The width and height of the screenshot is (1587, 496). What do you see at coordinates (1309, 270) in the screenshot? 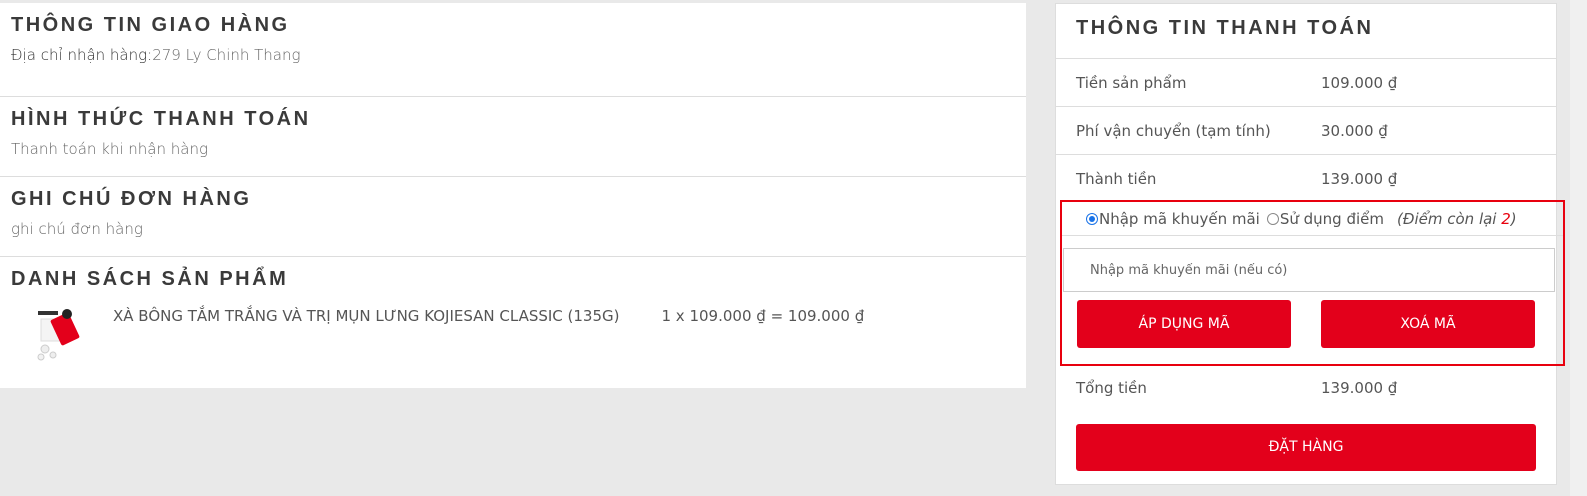
I see `promo-code-input` at bounding box center [1309, 270].